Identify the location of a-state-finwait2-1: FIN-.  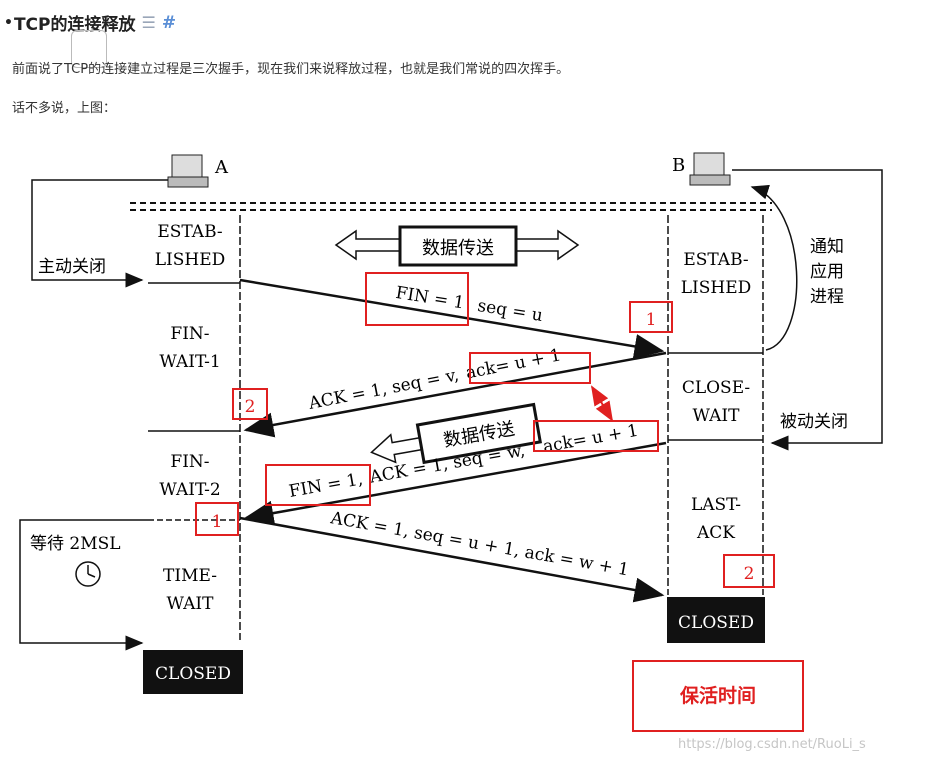
(189, 462).